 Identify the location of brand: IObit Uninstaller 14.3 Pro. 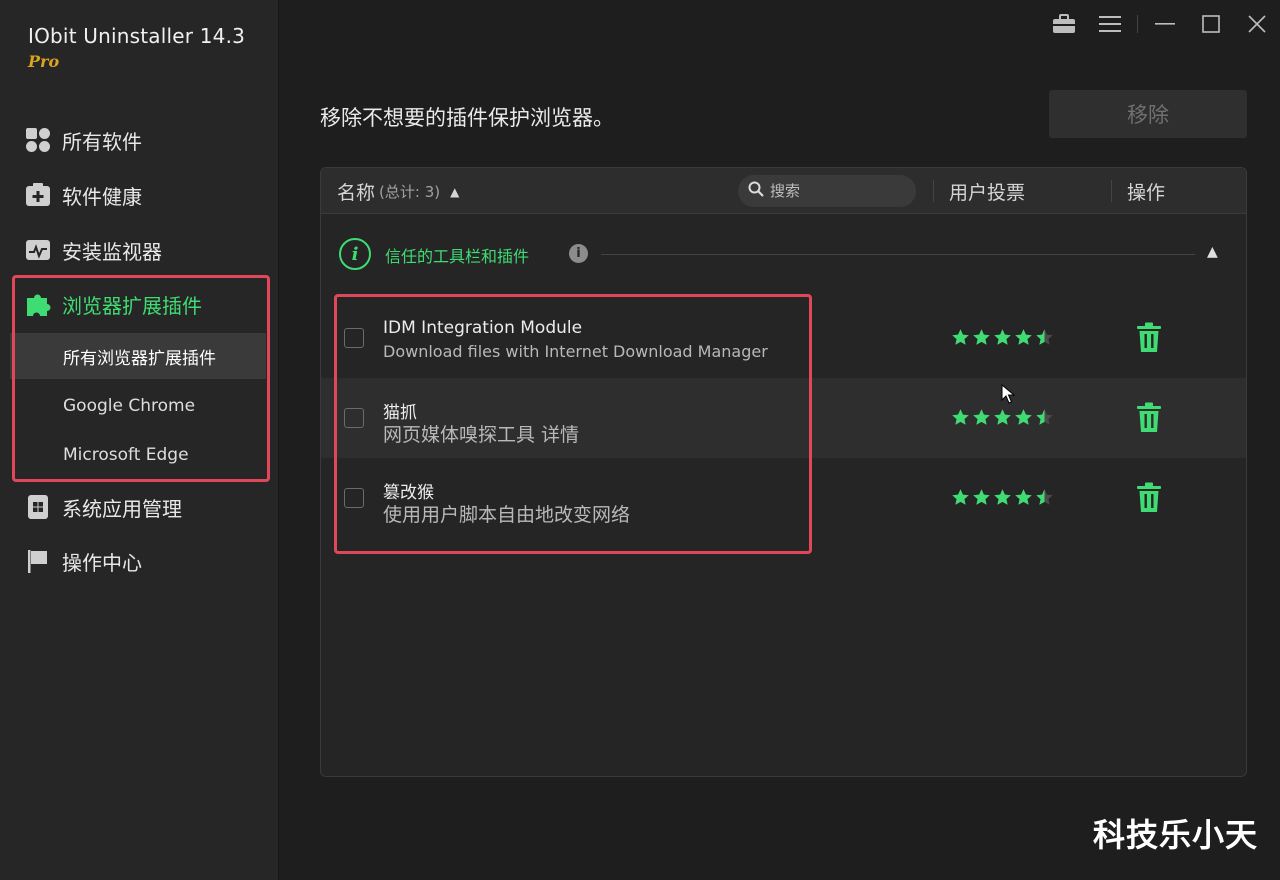
(136, 47).